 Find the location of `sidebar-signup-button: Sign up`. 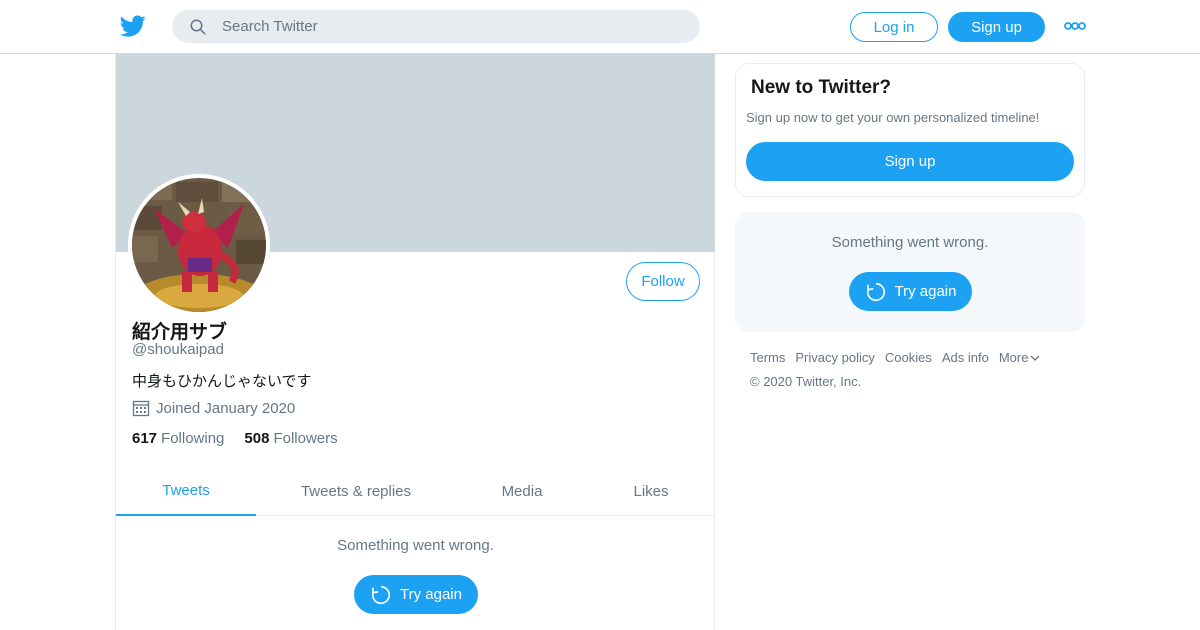

sidebar-signup-button: Sign up is located at coordinates (910, 161).